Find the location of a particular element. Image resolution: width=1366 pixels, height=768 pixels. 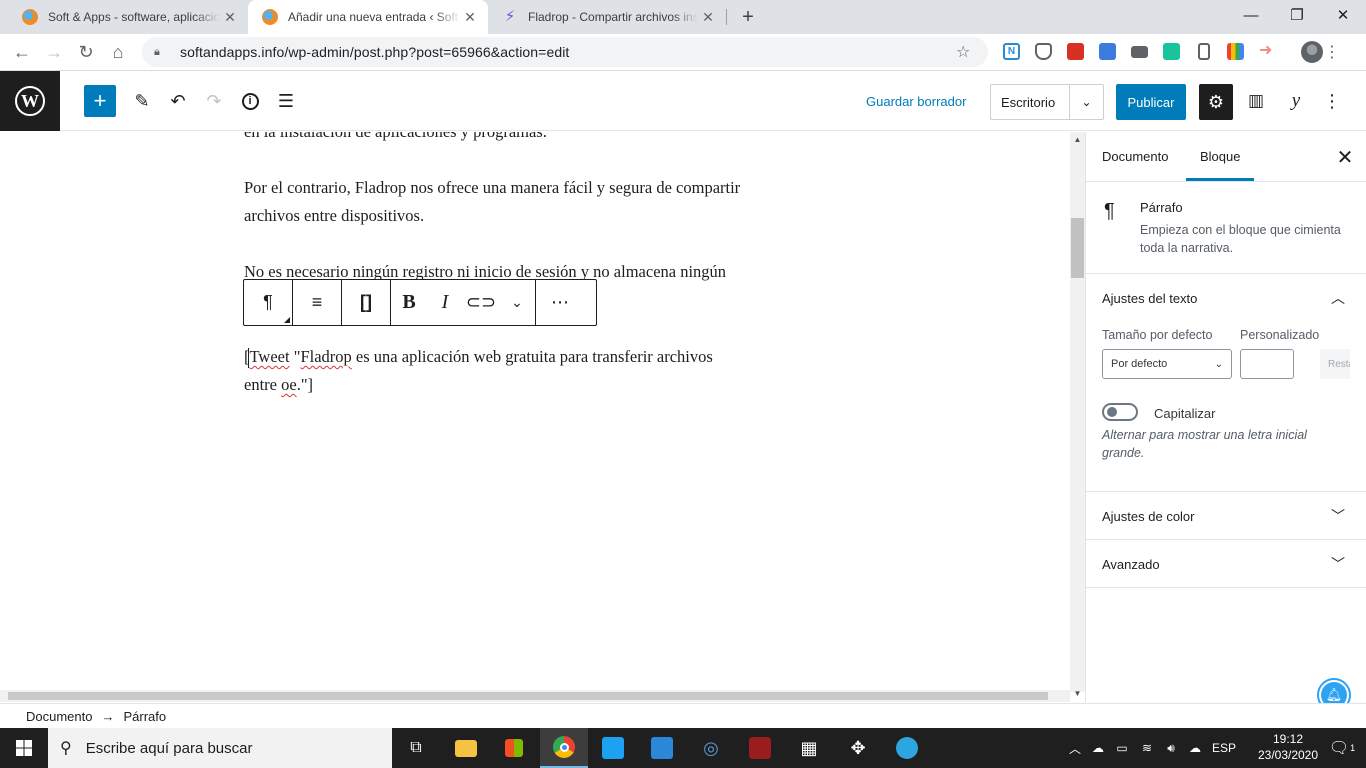

tray-chevron-up-icon: ︿ is located at coordinates (1075, 748).